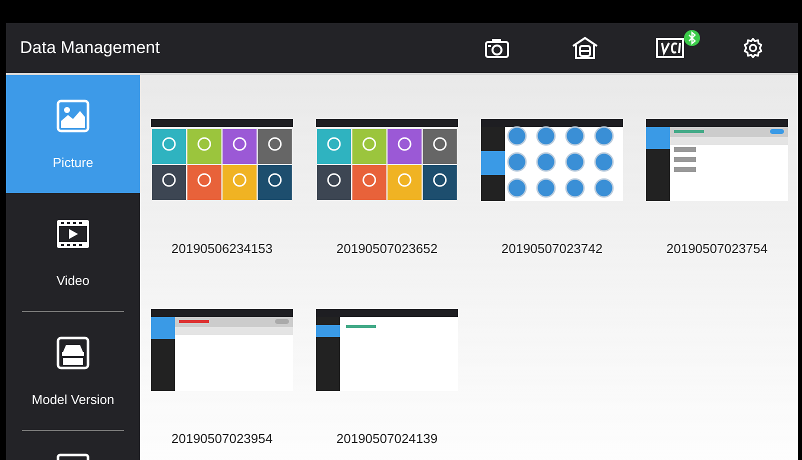 The image size is (802, 460). I want to click on camera-icon, so click(497, 48).